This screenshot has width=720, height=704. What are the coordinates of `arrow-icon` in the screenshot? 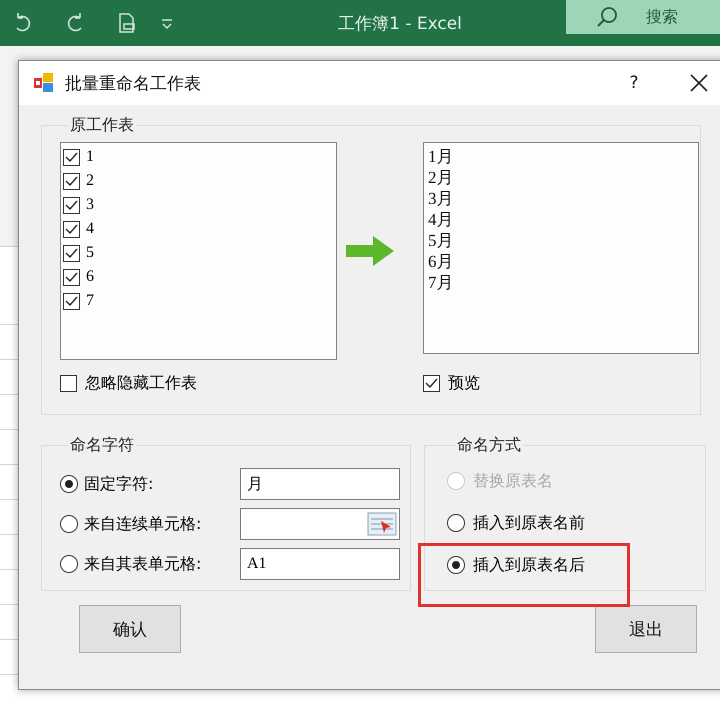 It's located at (370, 251).